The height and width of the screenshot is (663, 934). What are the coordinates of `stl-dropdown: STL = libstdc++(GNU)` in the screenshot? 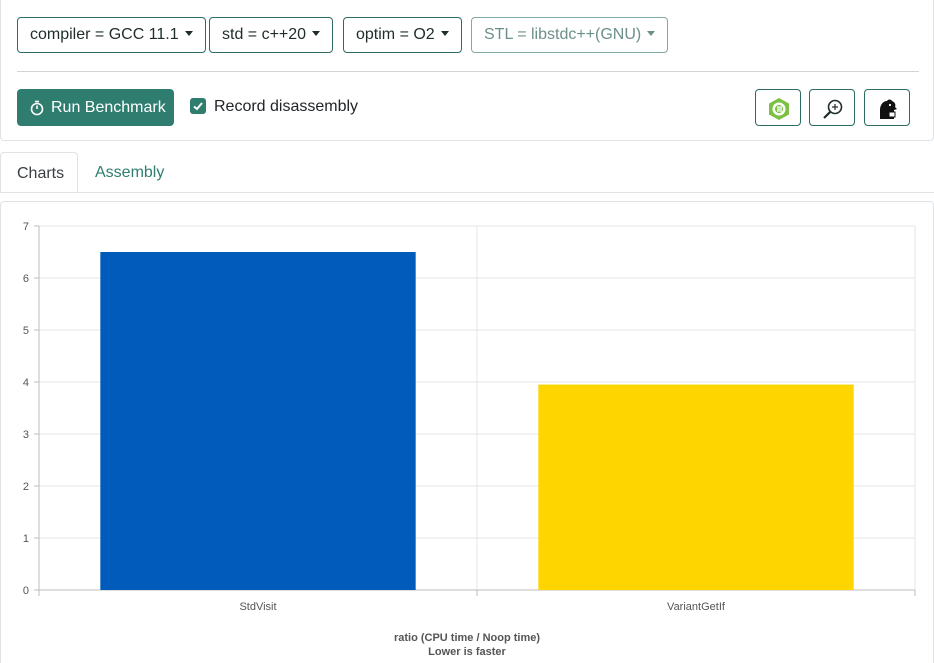 It's located at (570, 35).